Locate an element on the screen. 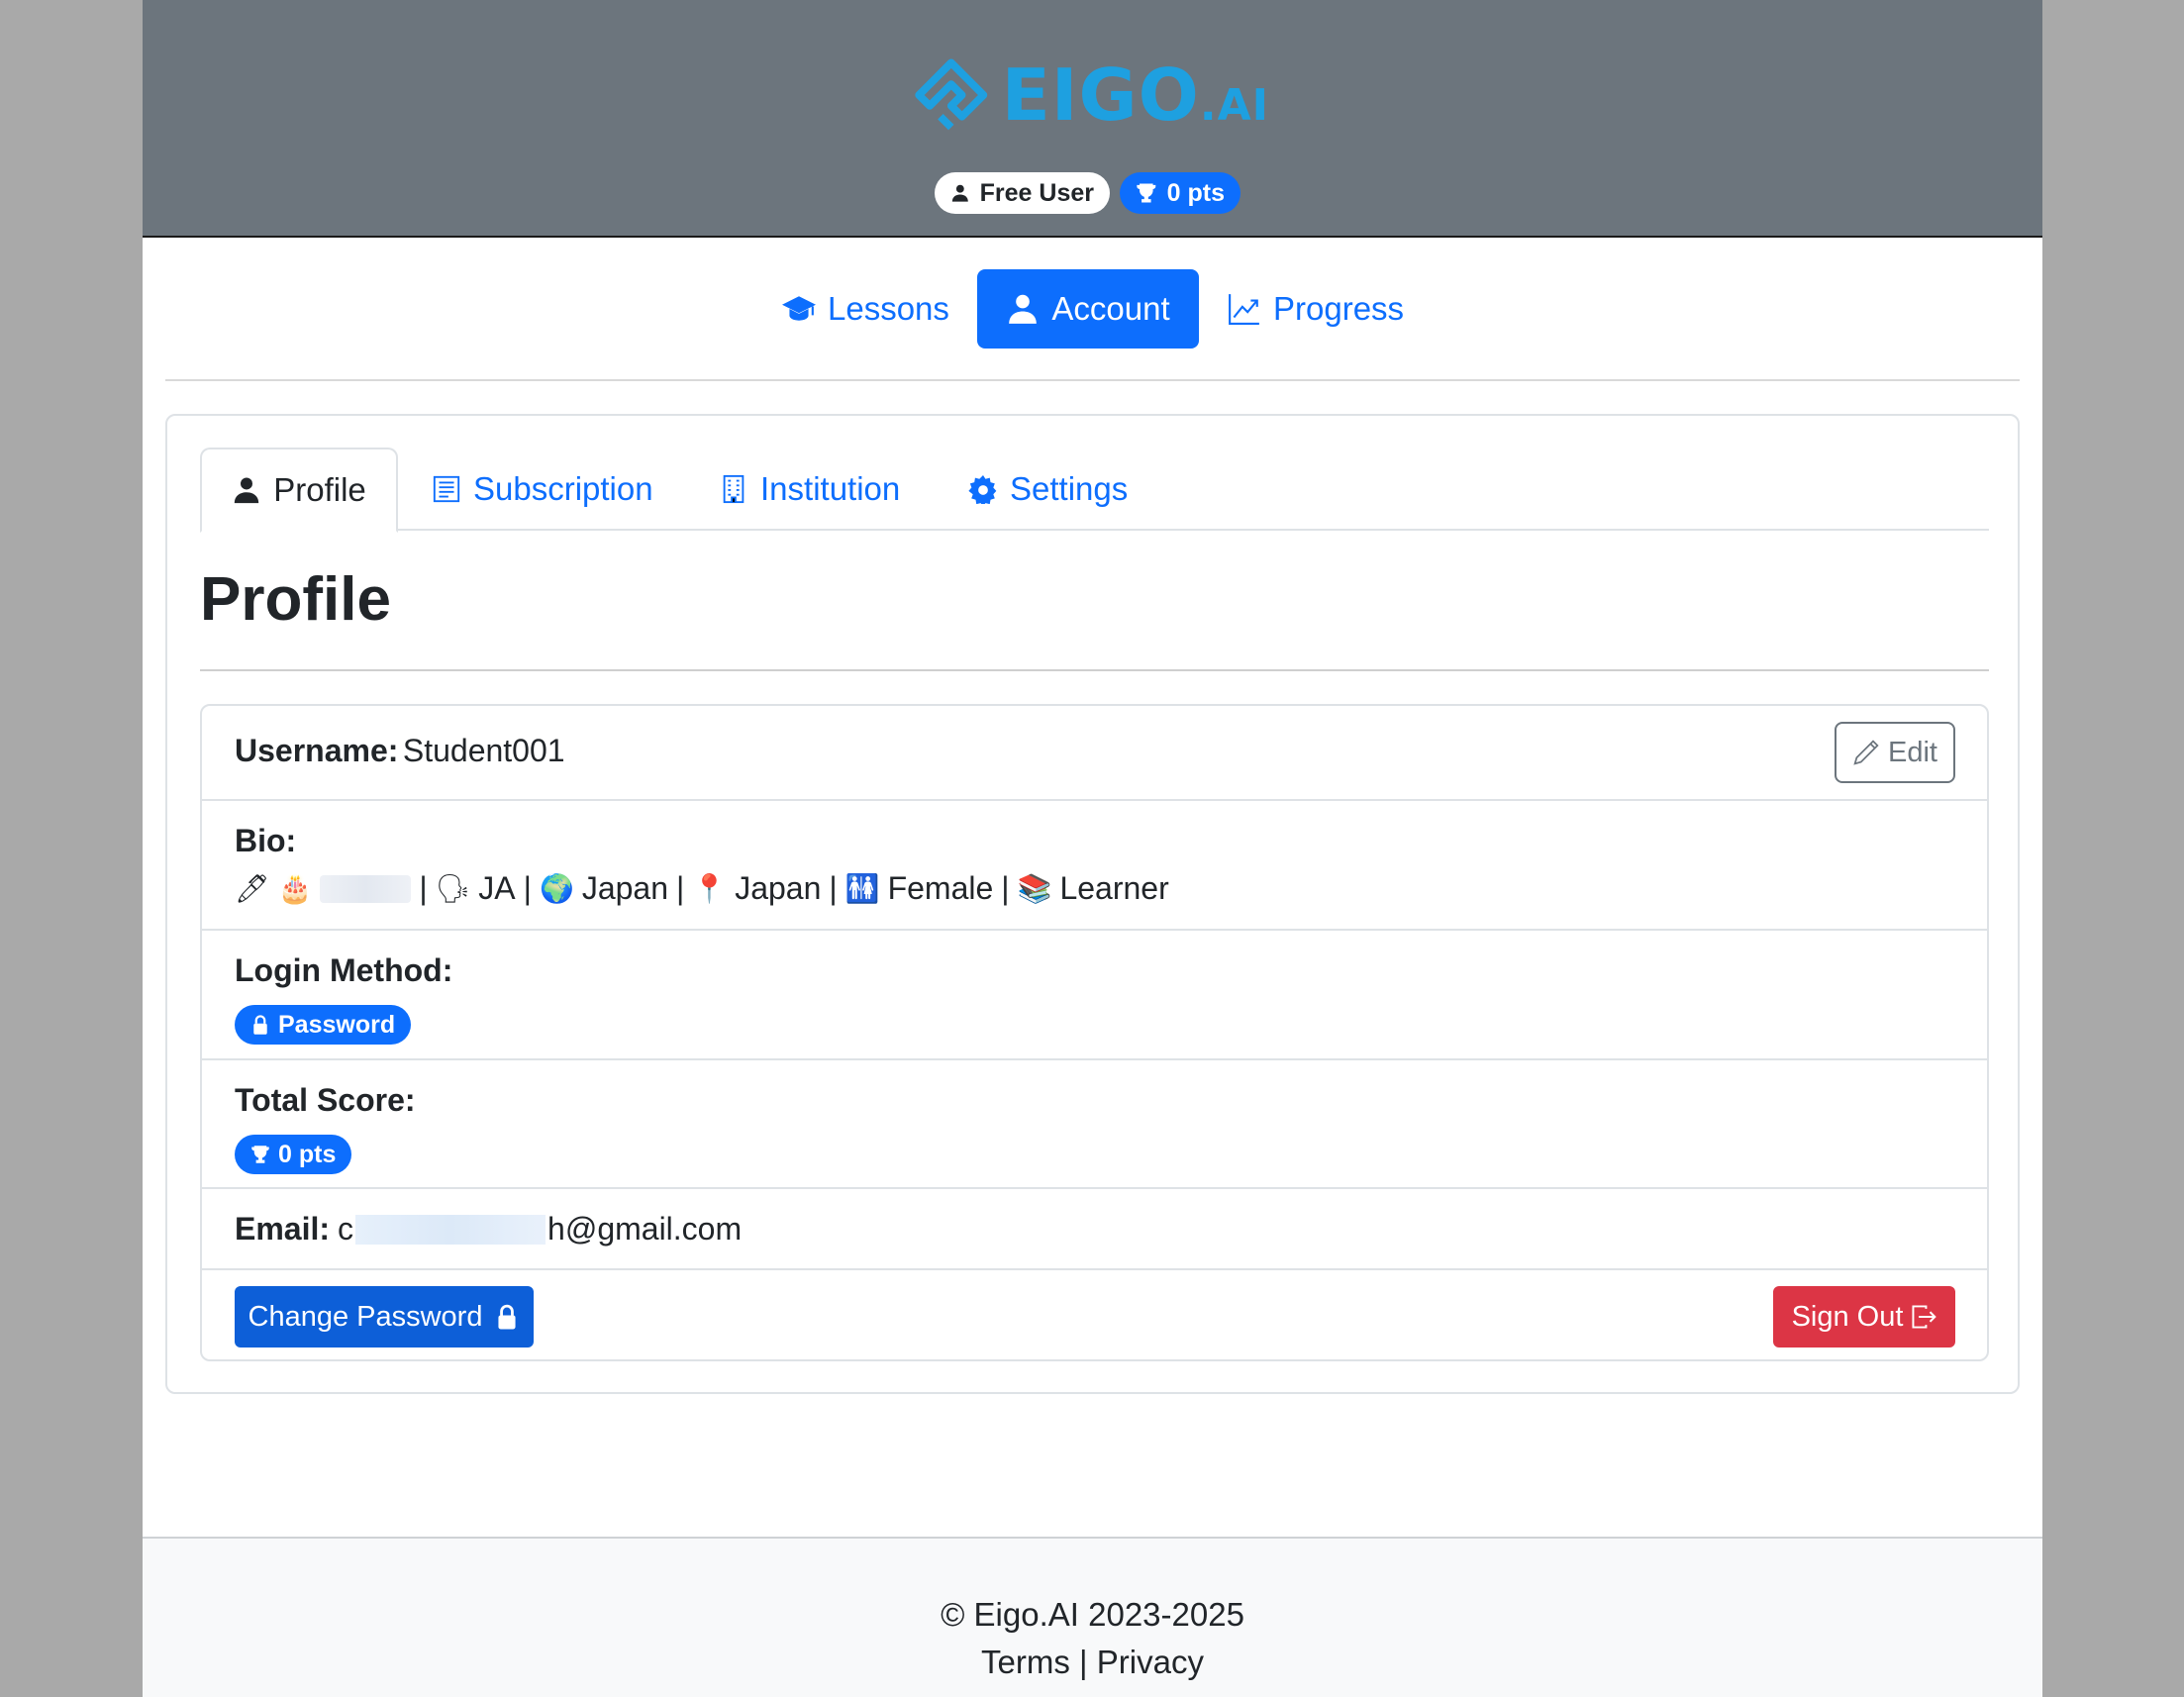 The width and height of the screenshot is (2184, 1697). redacted-email is located at coordinates (450, 1230).